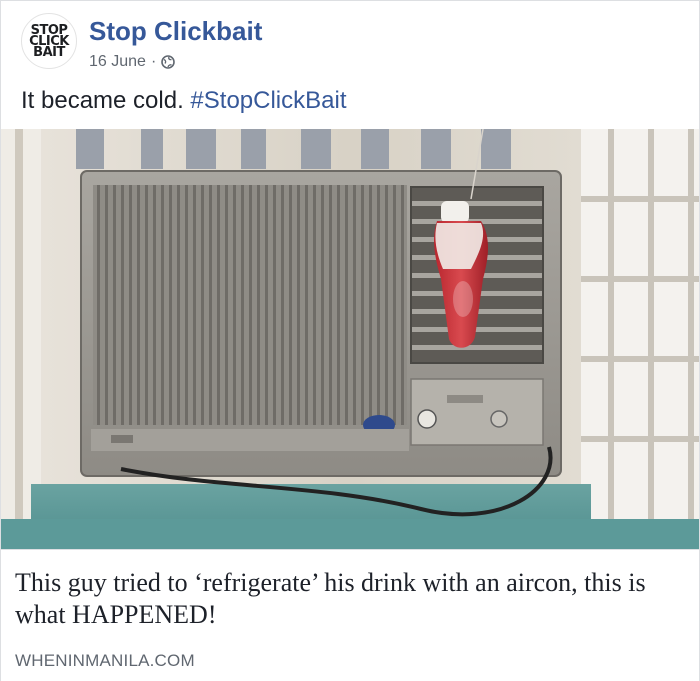 The width and height of the screenshot is (700, 681). Describe the element at coordinates (105, 660) in the screenshot. I see `link-domain: WHENINMANILA.COM` at that location.